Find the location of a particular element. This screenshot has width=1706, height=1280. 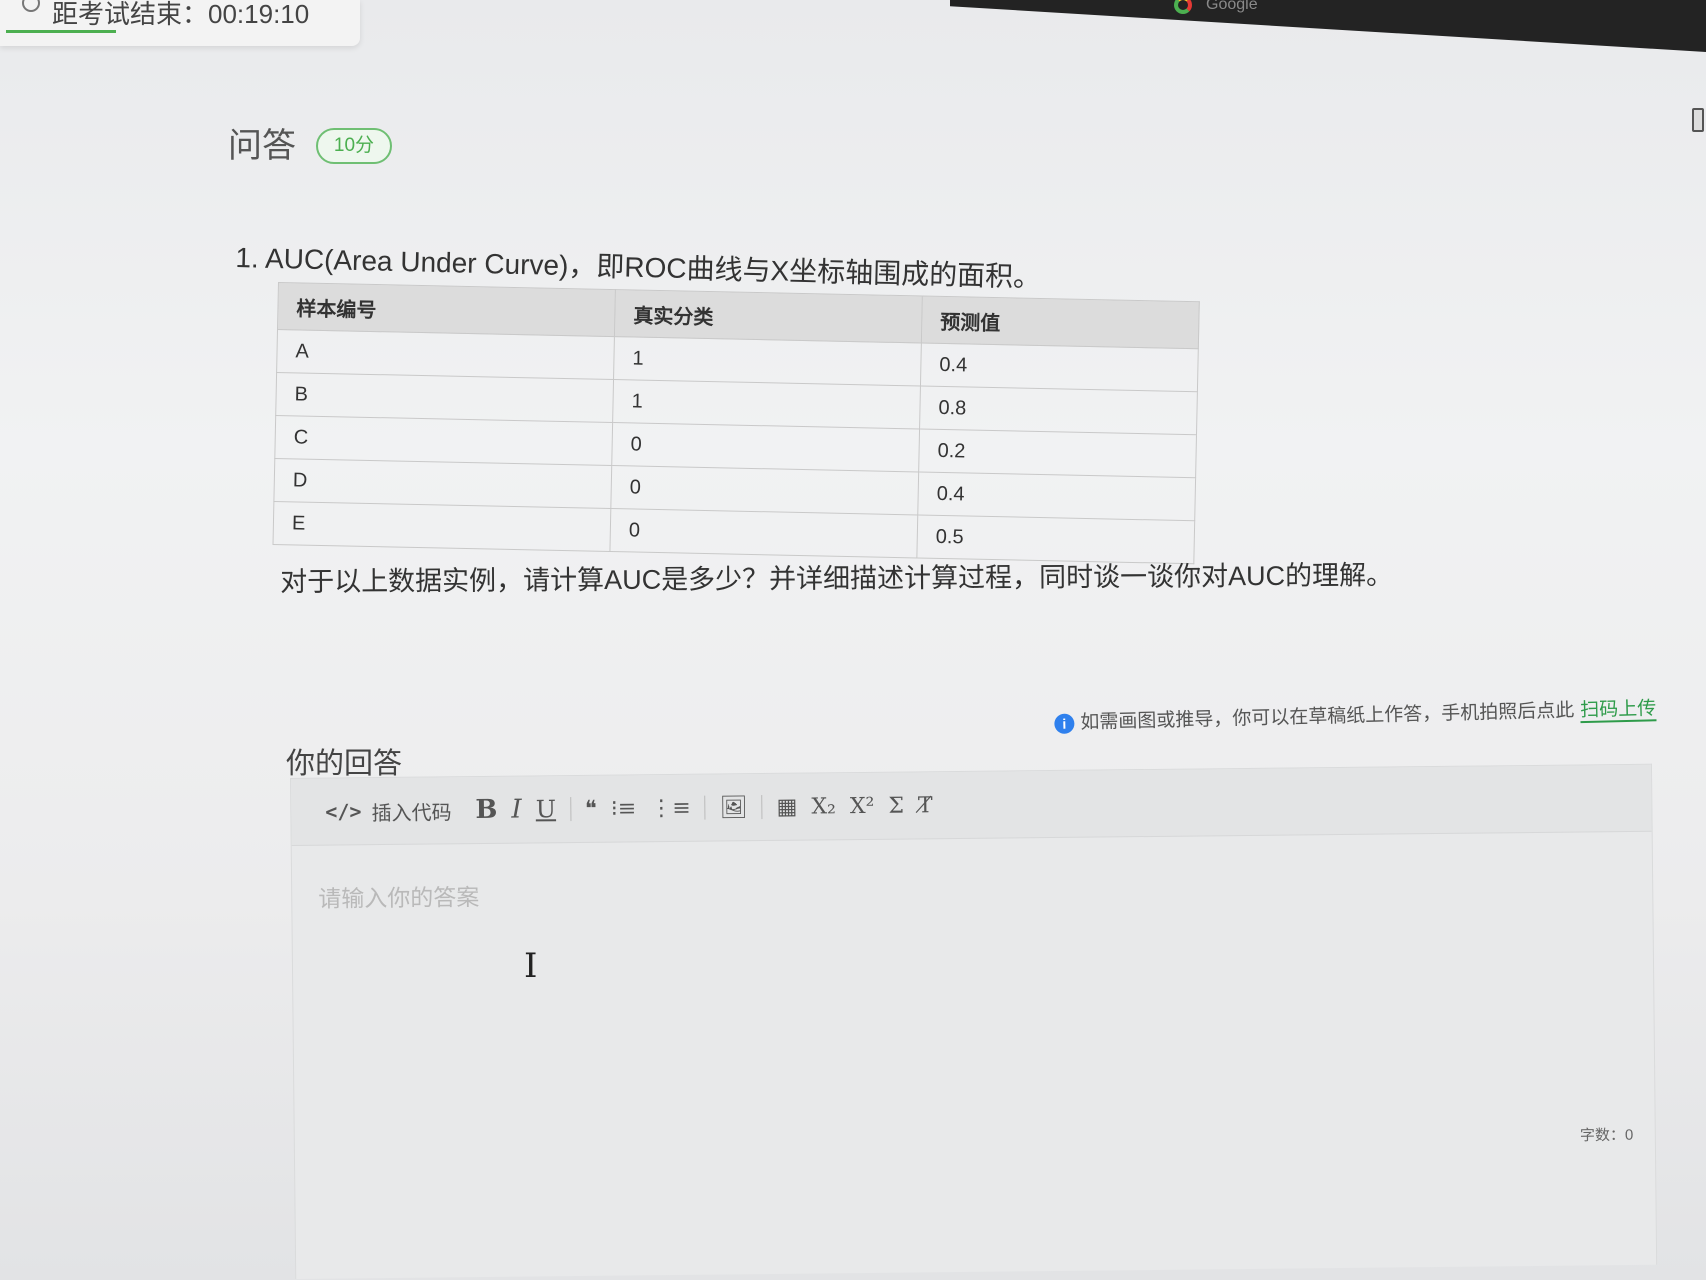

editor-toolbar: </> 插入代码 B I U ❝ ⁝≡ ⋮≡ 🖼 ▦ X₂ X² Σ T̸ is located at coordinates (971, 805).